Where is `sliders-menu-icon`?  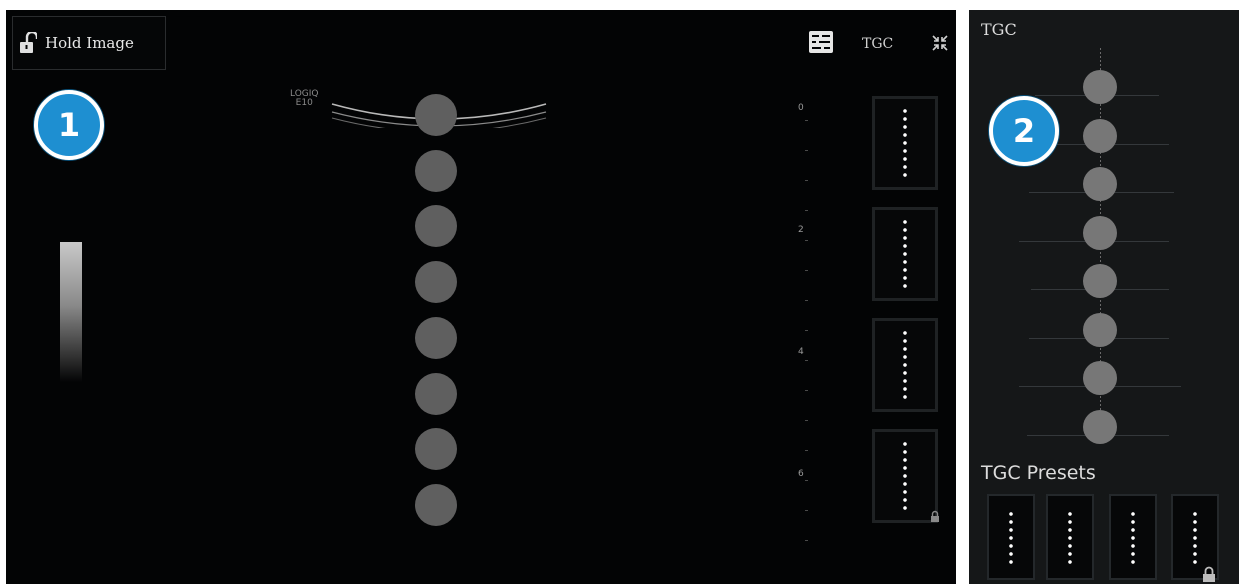 sliders-menu-icon is located at coordinates (821, 42).